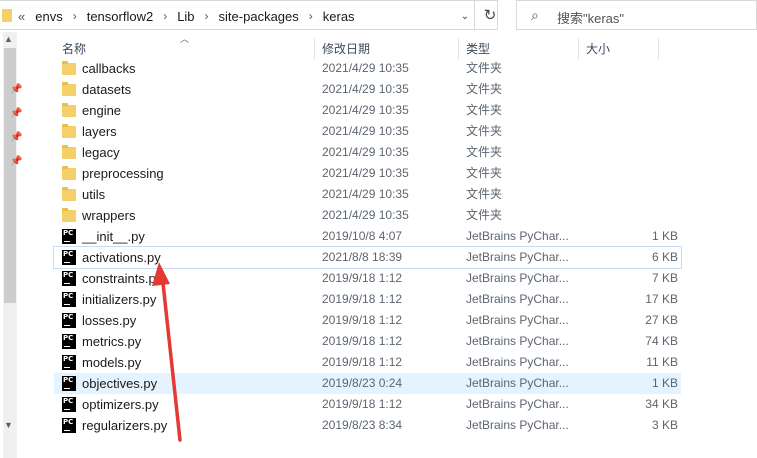 The width and height of the screenshot is (757, 458). I want to click on folder-row: callbacks 2021/4/29 10:35 文件夹, so click(367, 68).